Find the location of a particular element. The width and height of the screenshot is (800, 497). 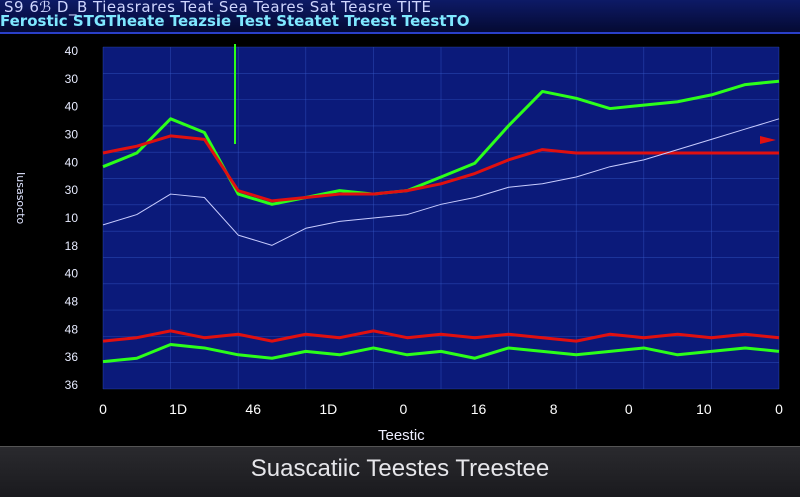

x-tick-label: 46 is located at coordinates (253, 409).